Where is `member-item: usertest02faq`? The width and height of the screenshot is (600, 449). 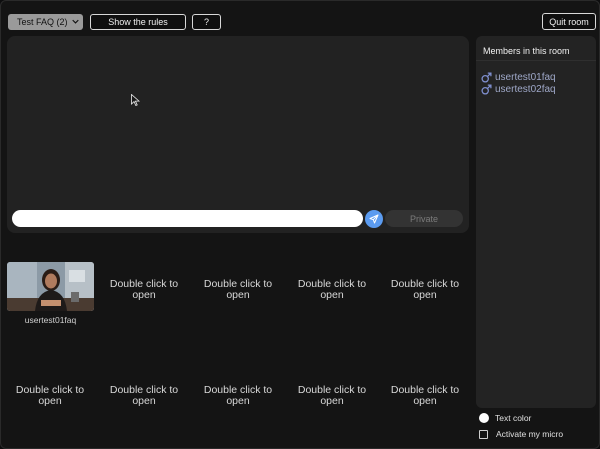 member-item: usertest02faq is located at coordinates (518, 89).